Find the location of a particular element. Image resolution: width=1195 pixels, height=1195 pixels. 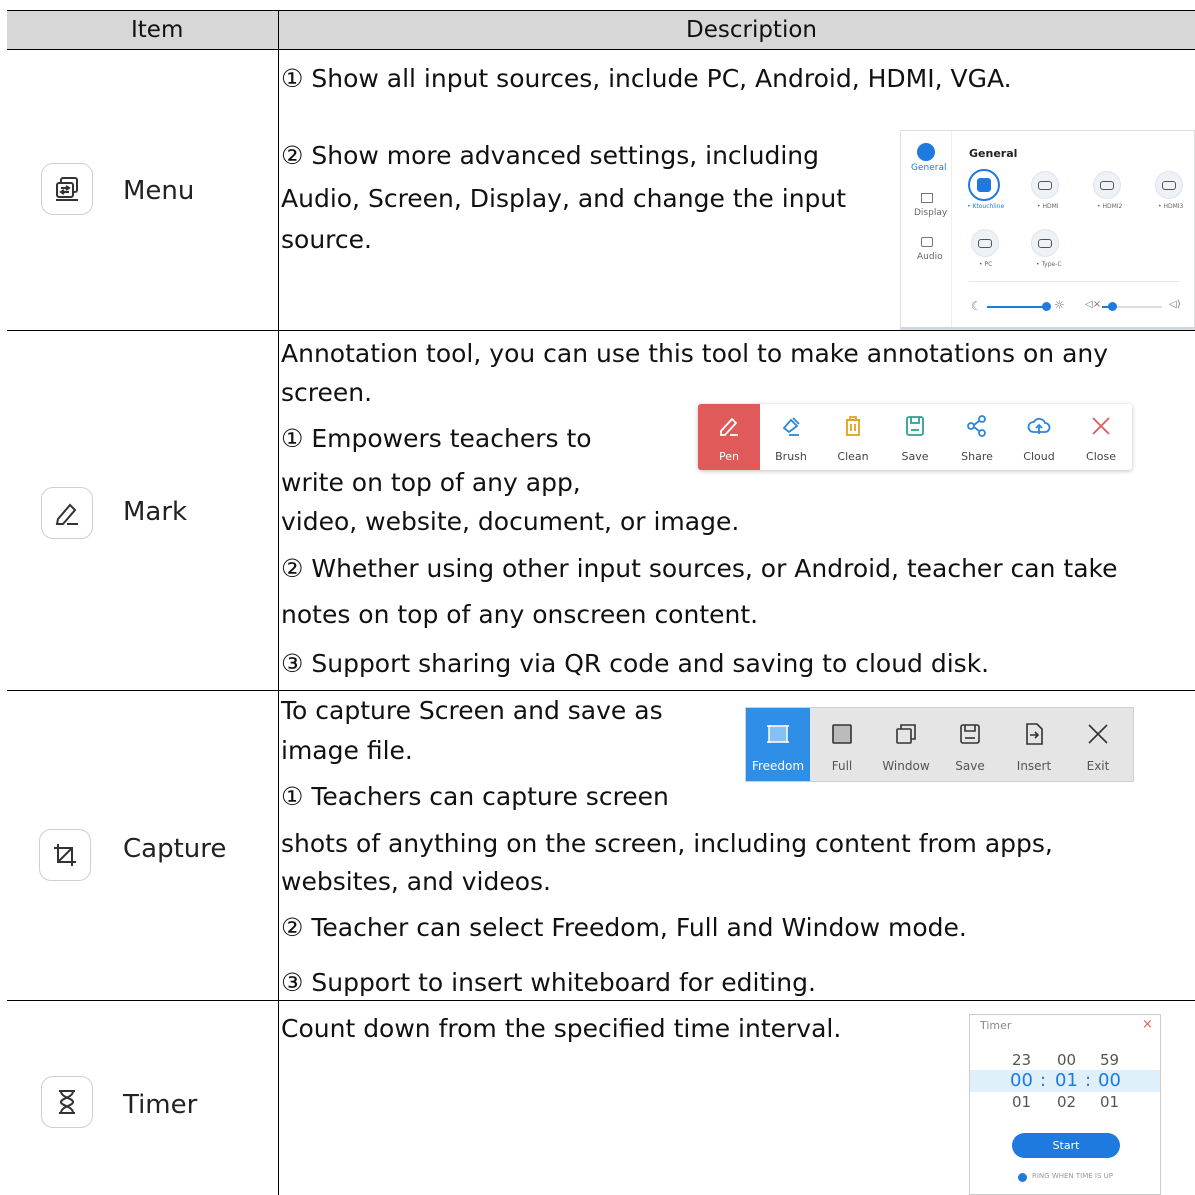

mark-desc-line: write on top of any app, is located at coordinates (431, 482).